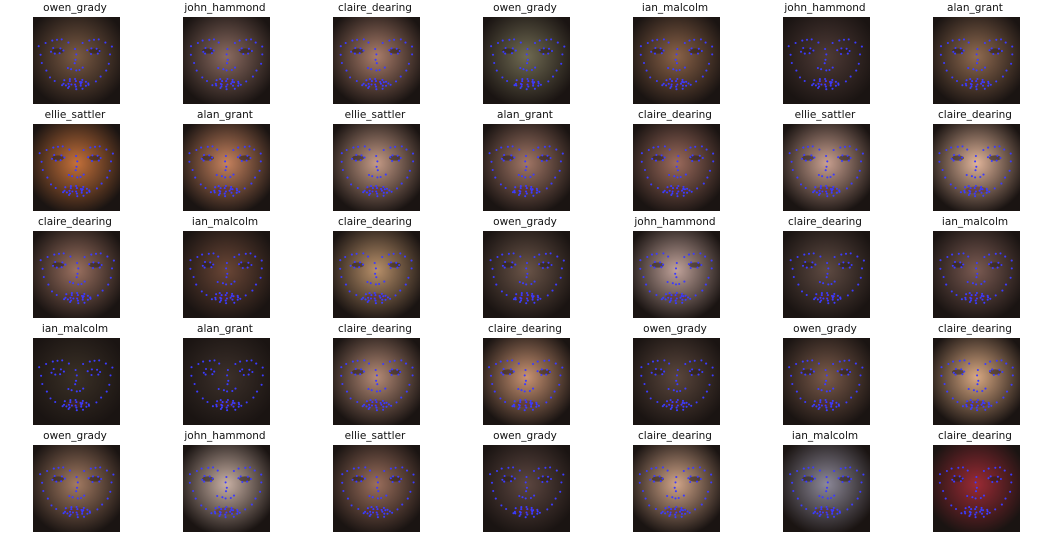  Describe the element at coordinates (375, 436) in the screenshot. I see `face-tile-label: ellie_sattler` at that location.